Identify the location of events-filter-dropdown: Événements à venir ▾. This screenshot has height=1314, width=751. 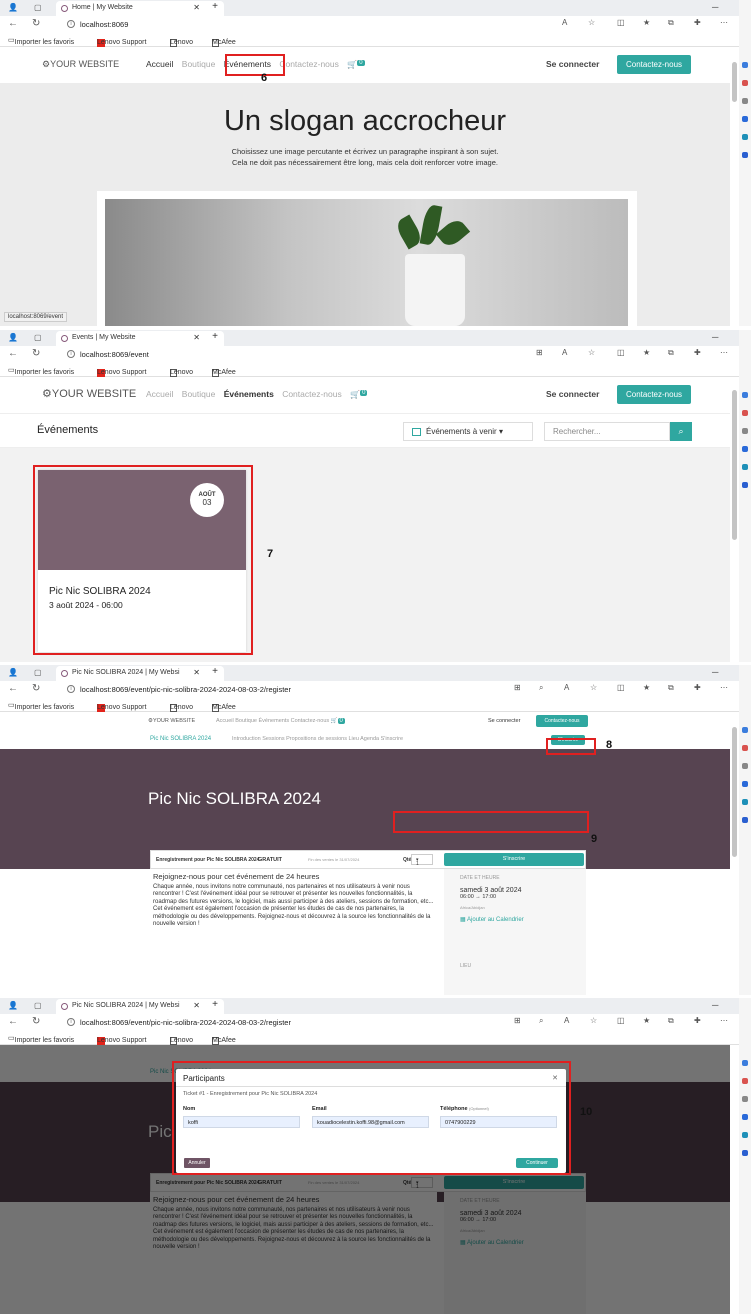
(468, 431).